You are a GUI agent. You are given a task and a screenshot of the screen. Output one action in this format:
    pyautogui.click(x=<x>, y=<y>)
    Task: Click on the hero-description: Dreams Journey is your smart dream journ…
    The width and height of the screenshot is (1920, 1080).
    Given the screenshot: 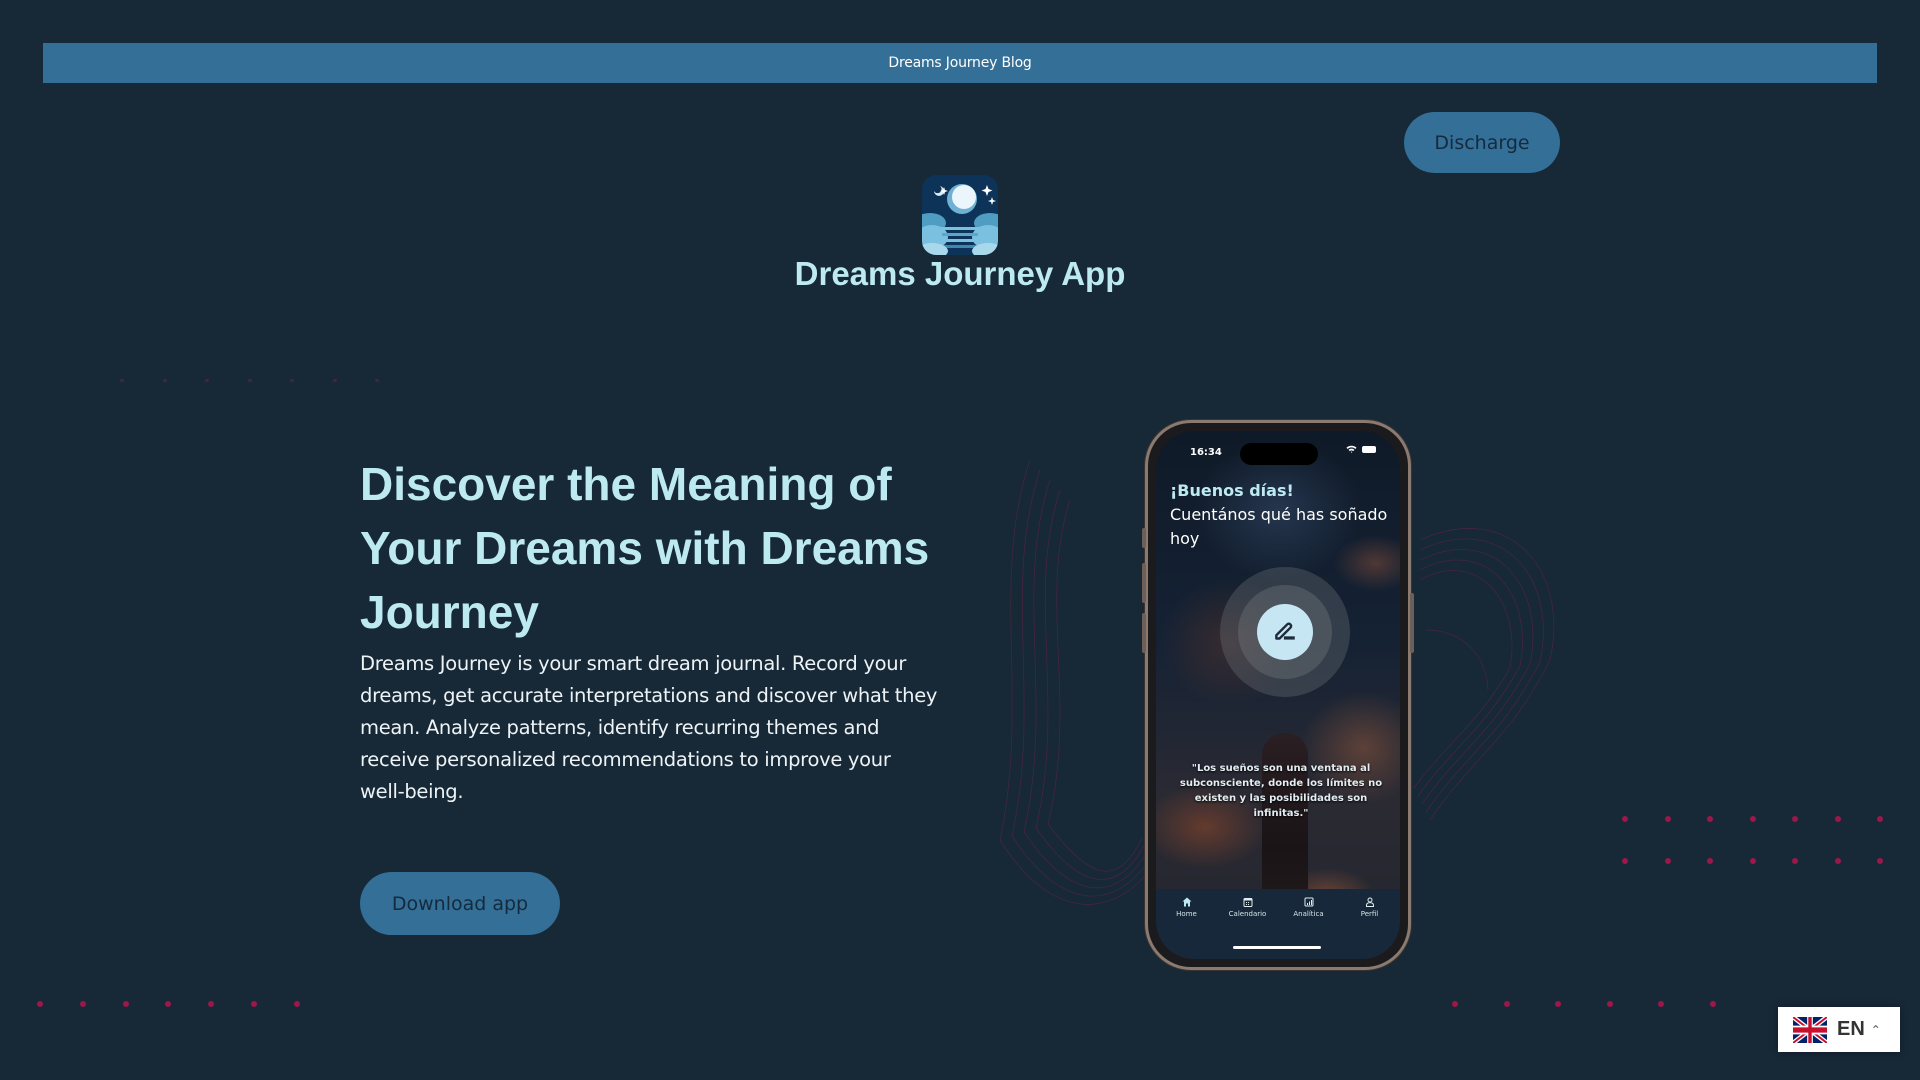 What is the action you would take?
    pyautogui.click(x=649, y=727)
    